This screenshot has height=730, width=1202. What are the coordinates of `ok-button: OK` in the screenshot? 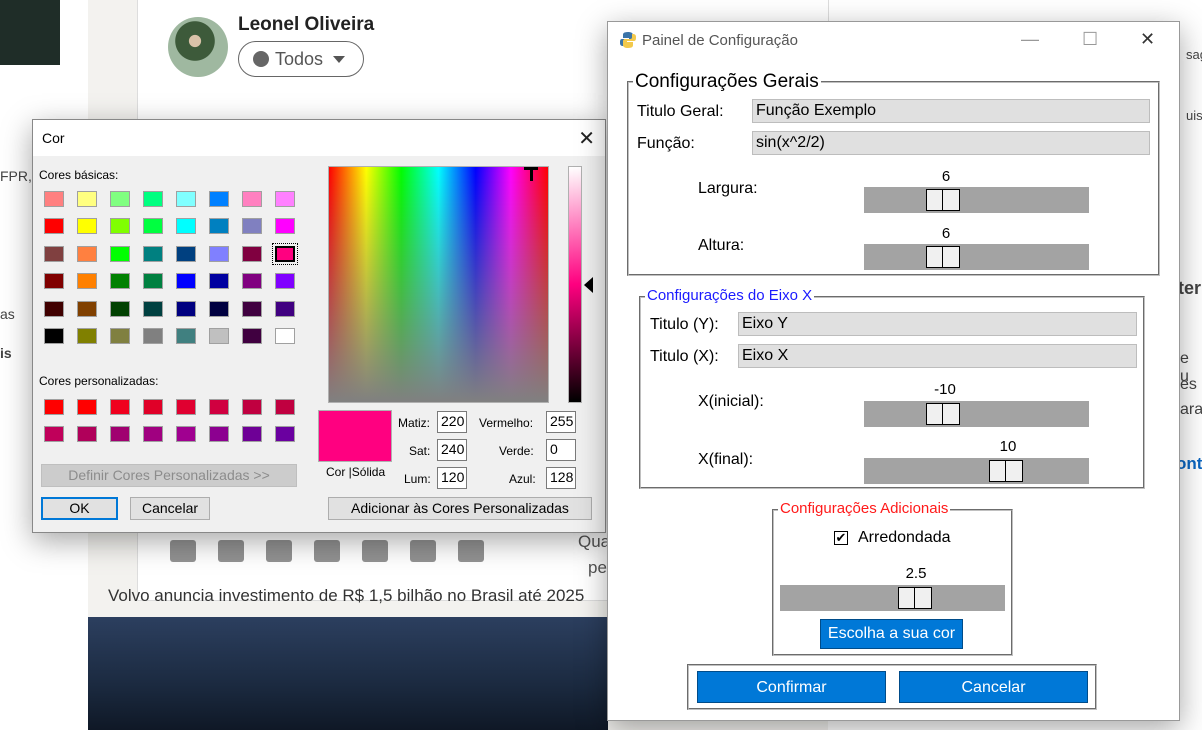 It's located at (79, 508).